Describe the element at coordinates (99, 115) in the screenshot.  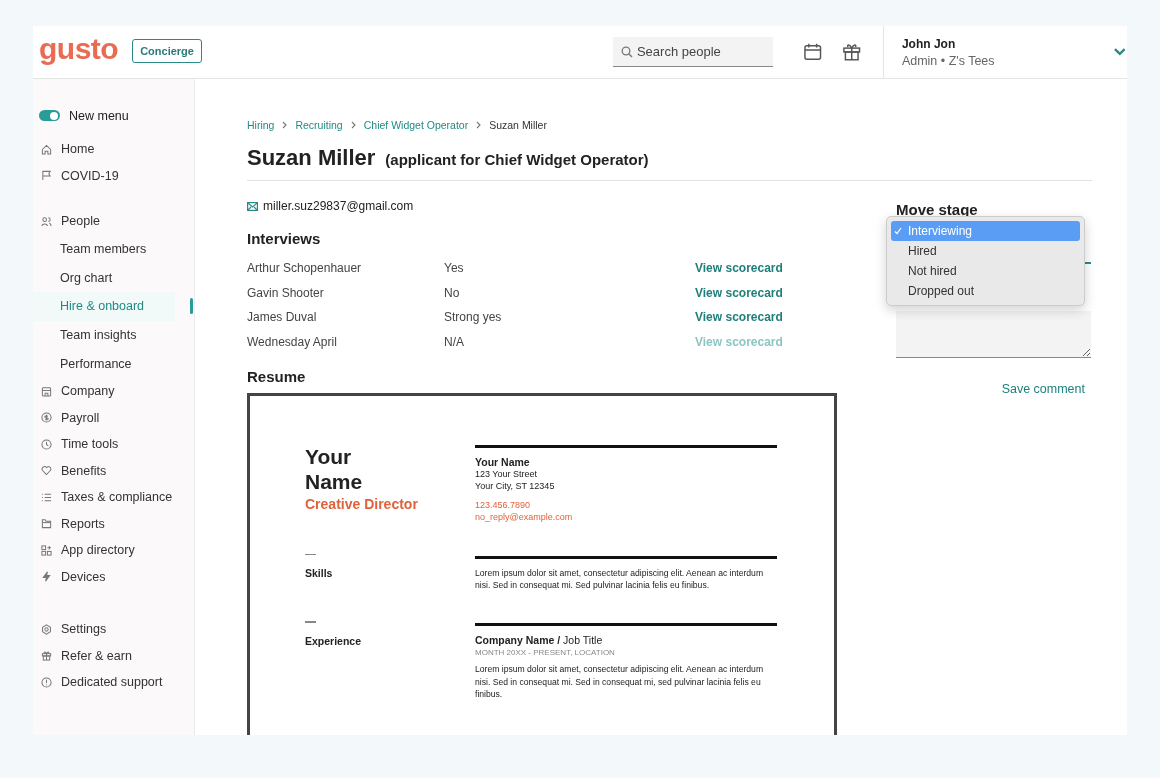
I see `toggle-label: New menu` at that location.